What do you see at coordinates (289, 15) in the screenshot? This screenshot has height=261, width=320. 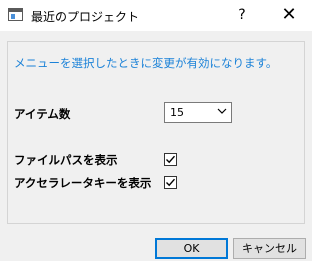 I see `close-button: ✕` at bounding box center [289, 15].